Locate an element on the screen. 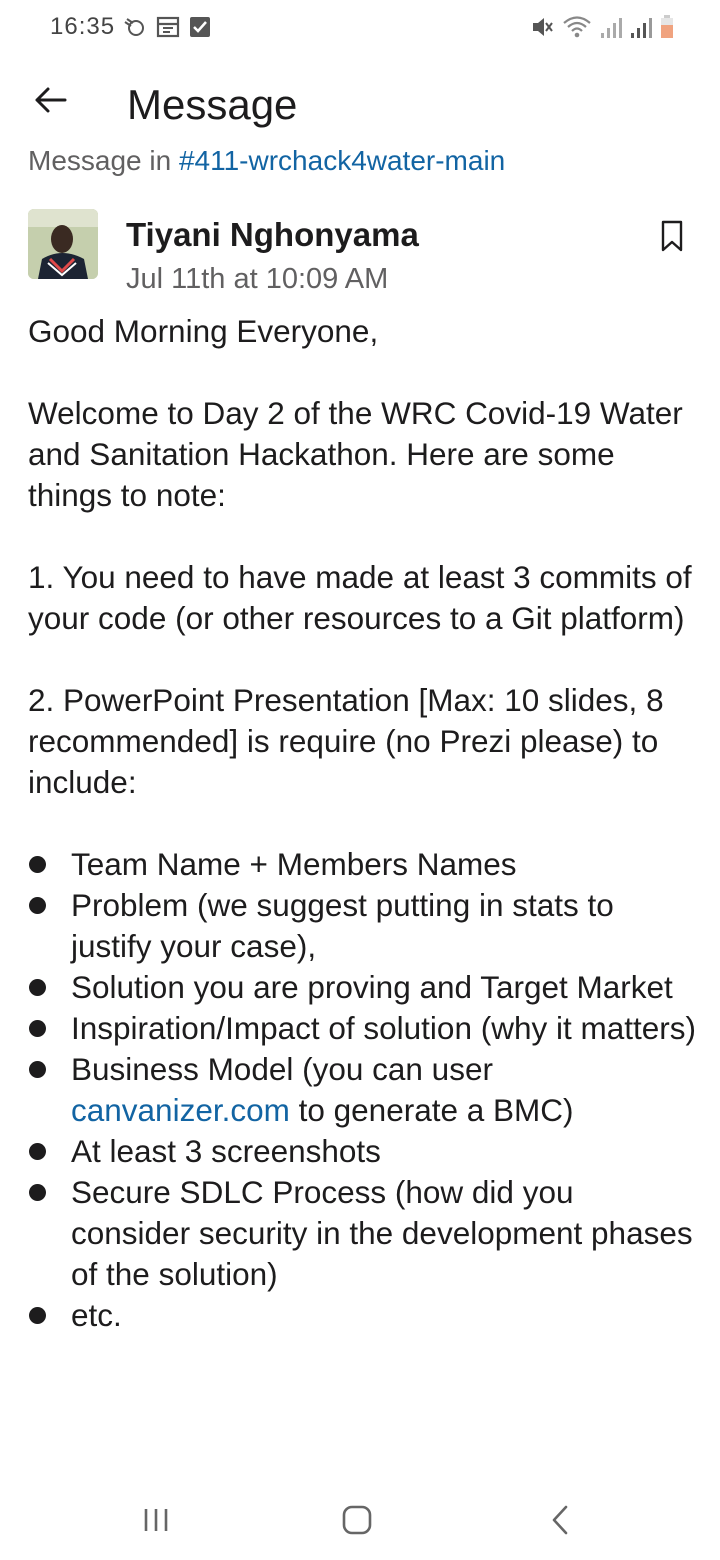 Image resolution: width=720 pixels, height=1560 pixels. system-back-button is located at coordinates (560, 1522).